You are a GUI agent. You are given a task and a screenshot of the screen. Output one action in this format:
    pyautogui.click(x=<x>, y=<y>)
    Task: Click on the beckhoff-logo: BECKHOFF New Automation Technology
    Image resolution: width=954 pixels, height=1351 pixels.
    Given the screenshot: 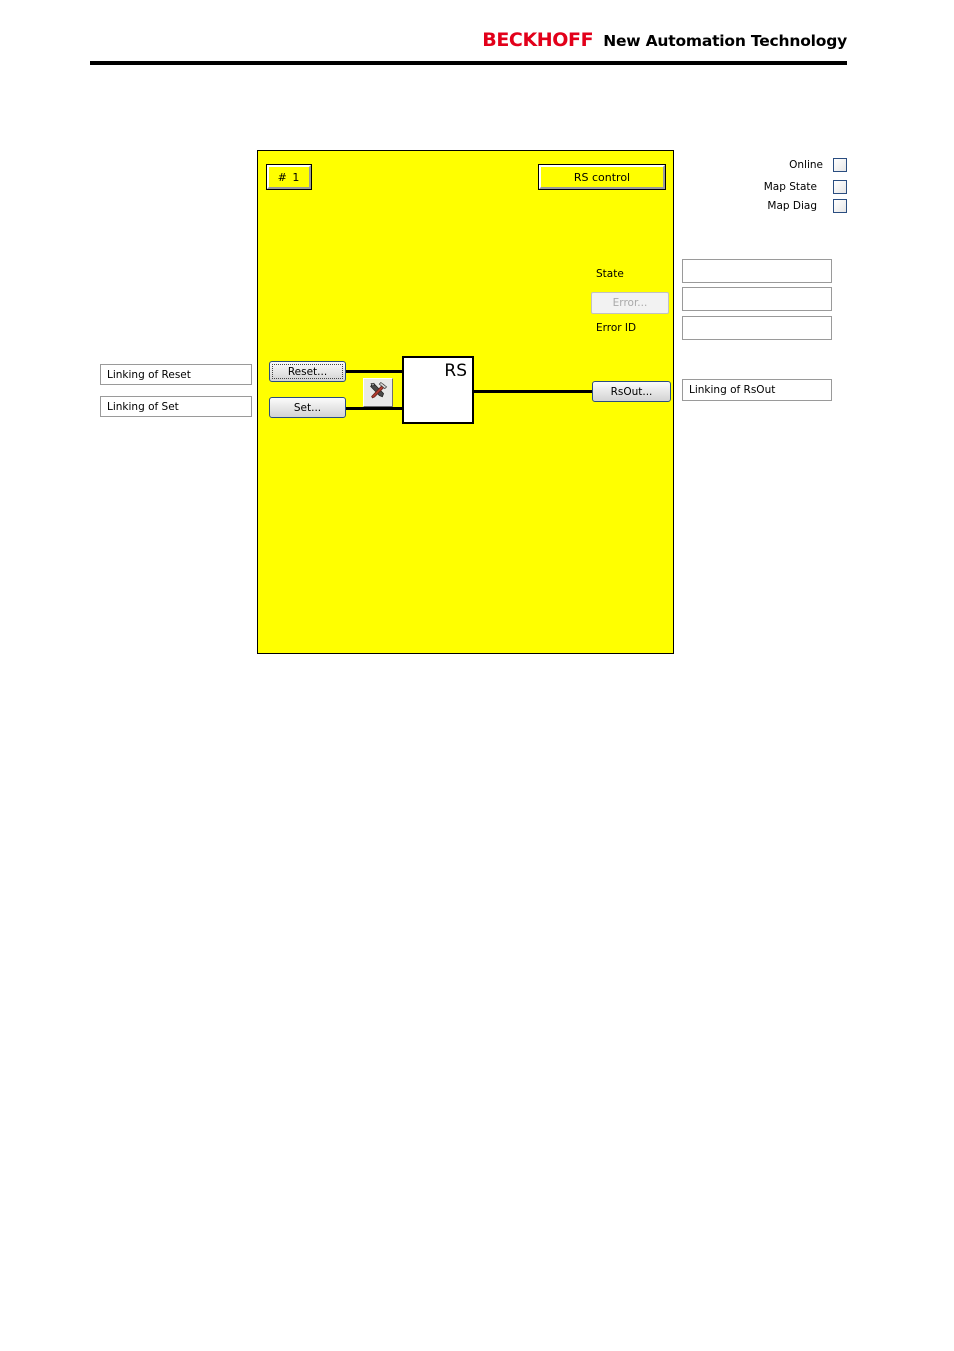 What is the action you would take?
    pyautogui.click(x=664, y=40)
    